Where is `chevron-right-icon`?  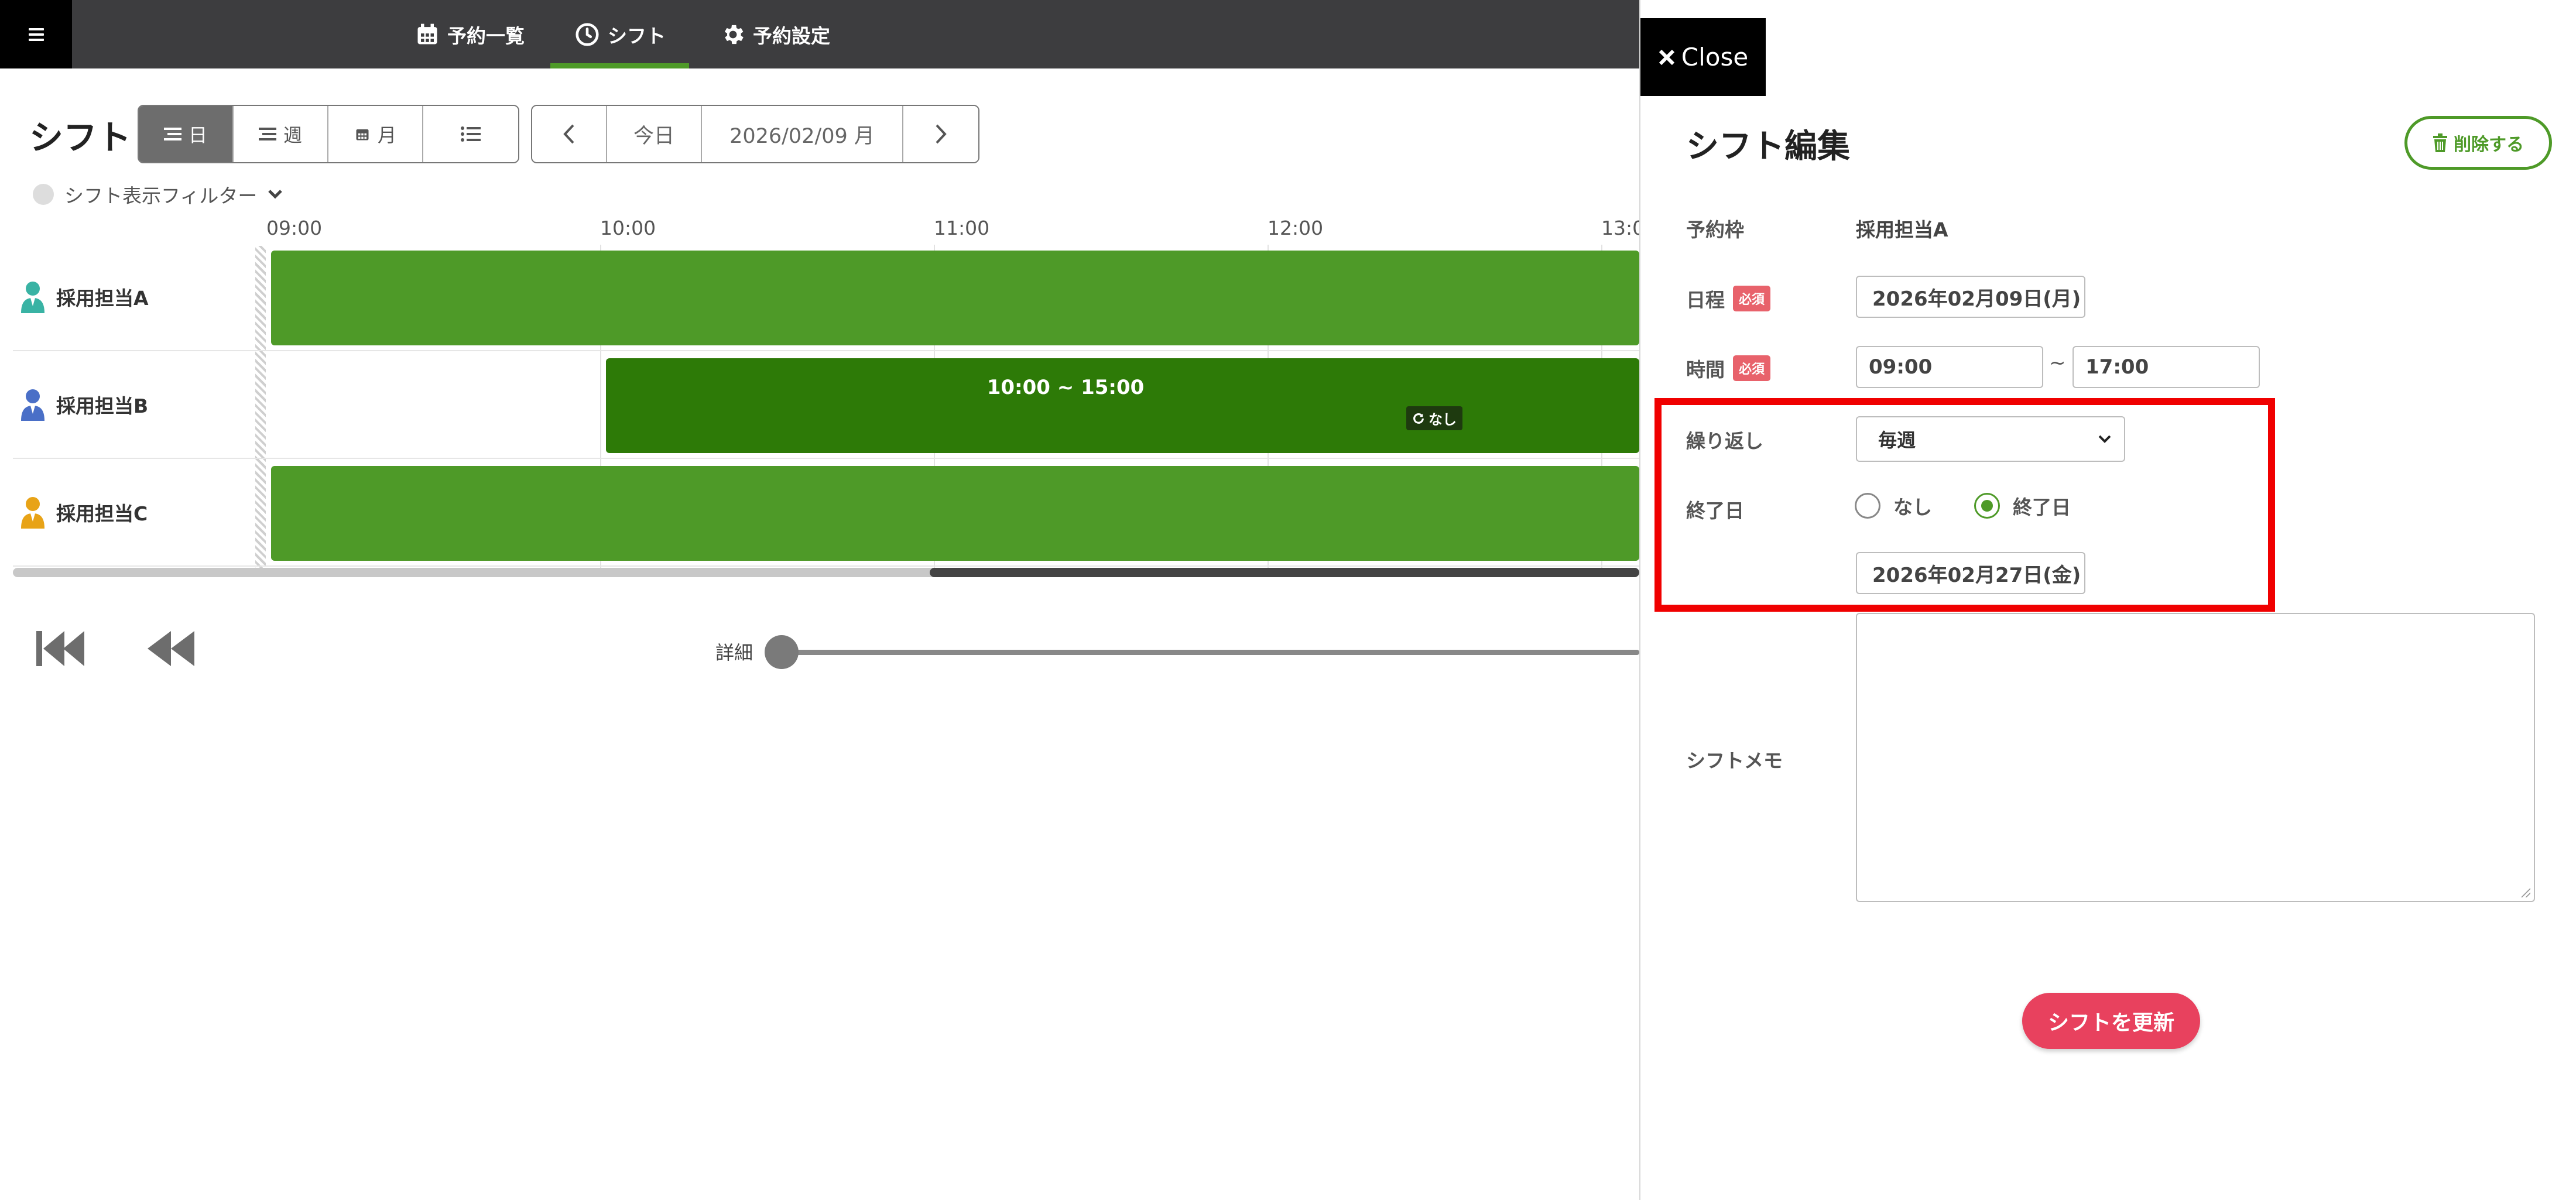 chevron-right-icon is located at coordinates (941, 134).